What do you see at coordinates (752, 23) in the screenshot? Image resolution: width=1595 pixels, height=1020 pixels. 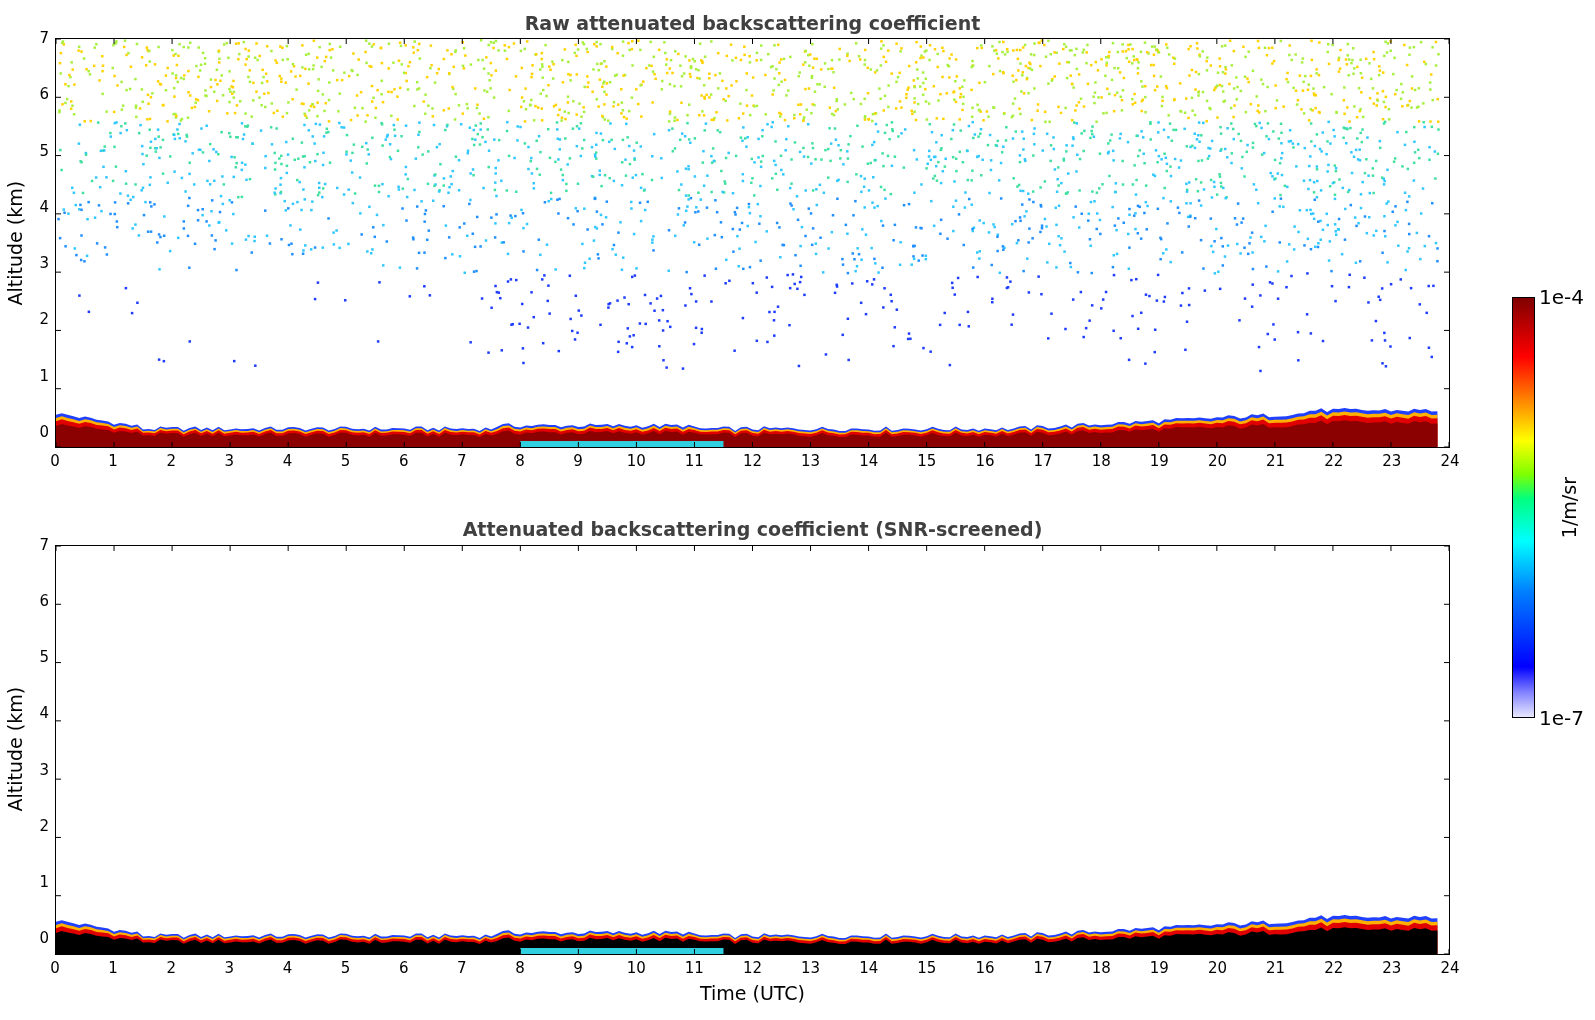 I see `chart-title: Raw attenuated backscattering coefficient` at bounding box center [752, 23].